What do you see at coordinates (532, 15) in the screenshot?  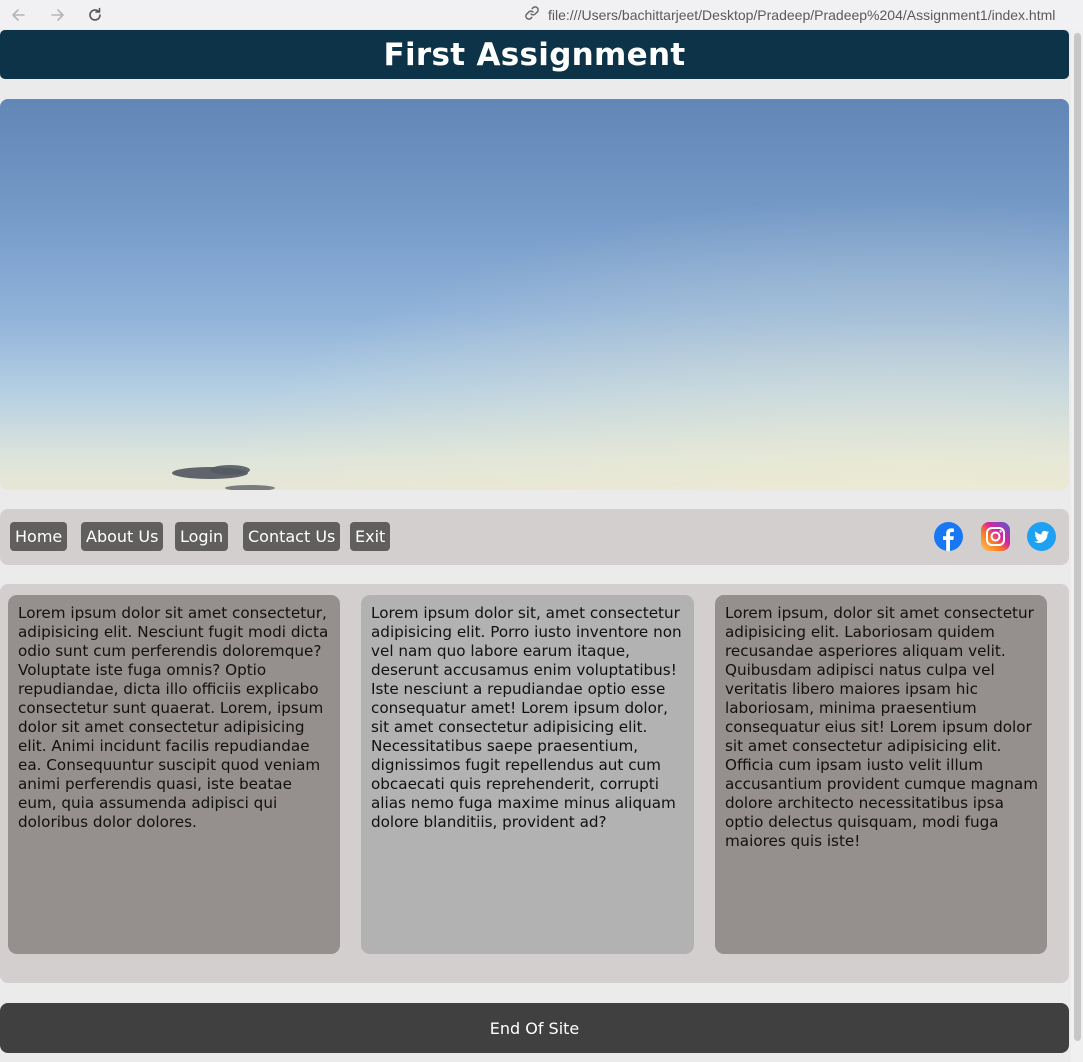 I see `link-icon` at bounding box center [532, 15].